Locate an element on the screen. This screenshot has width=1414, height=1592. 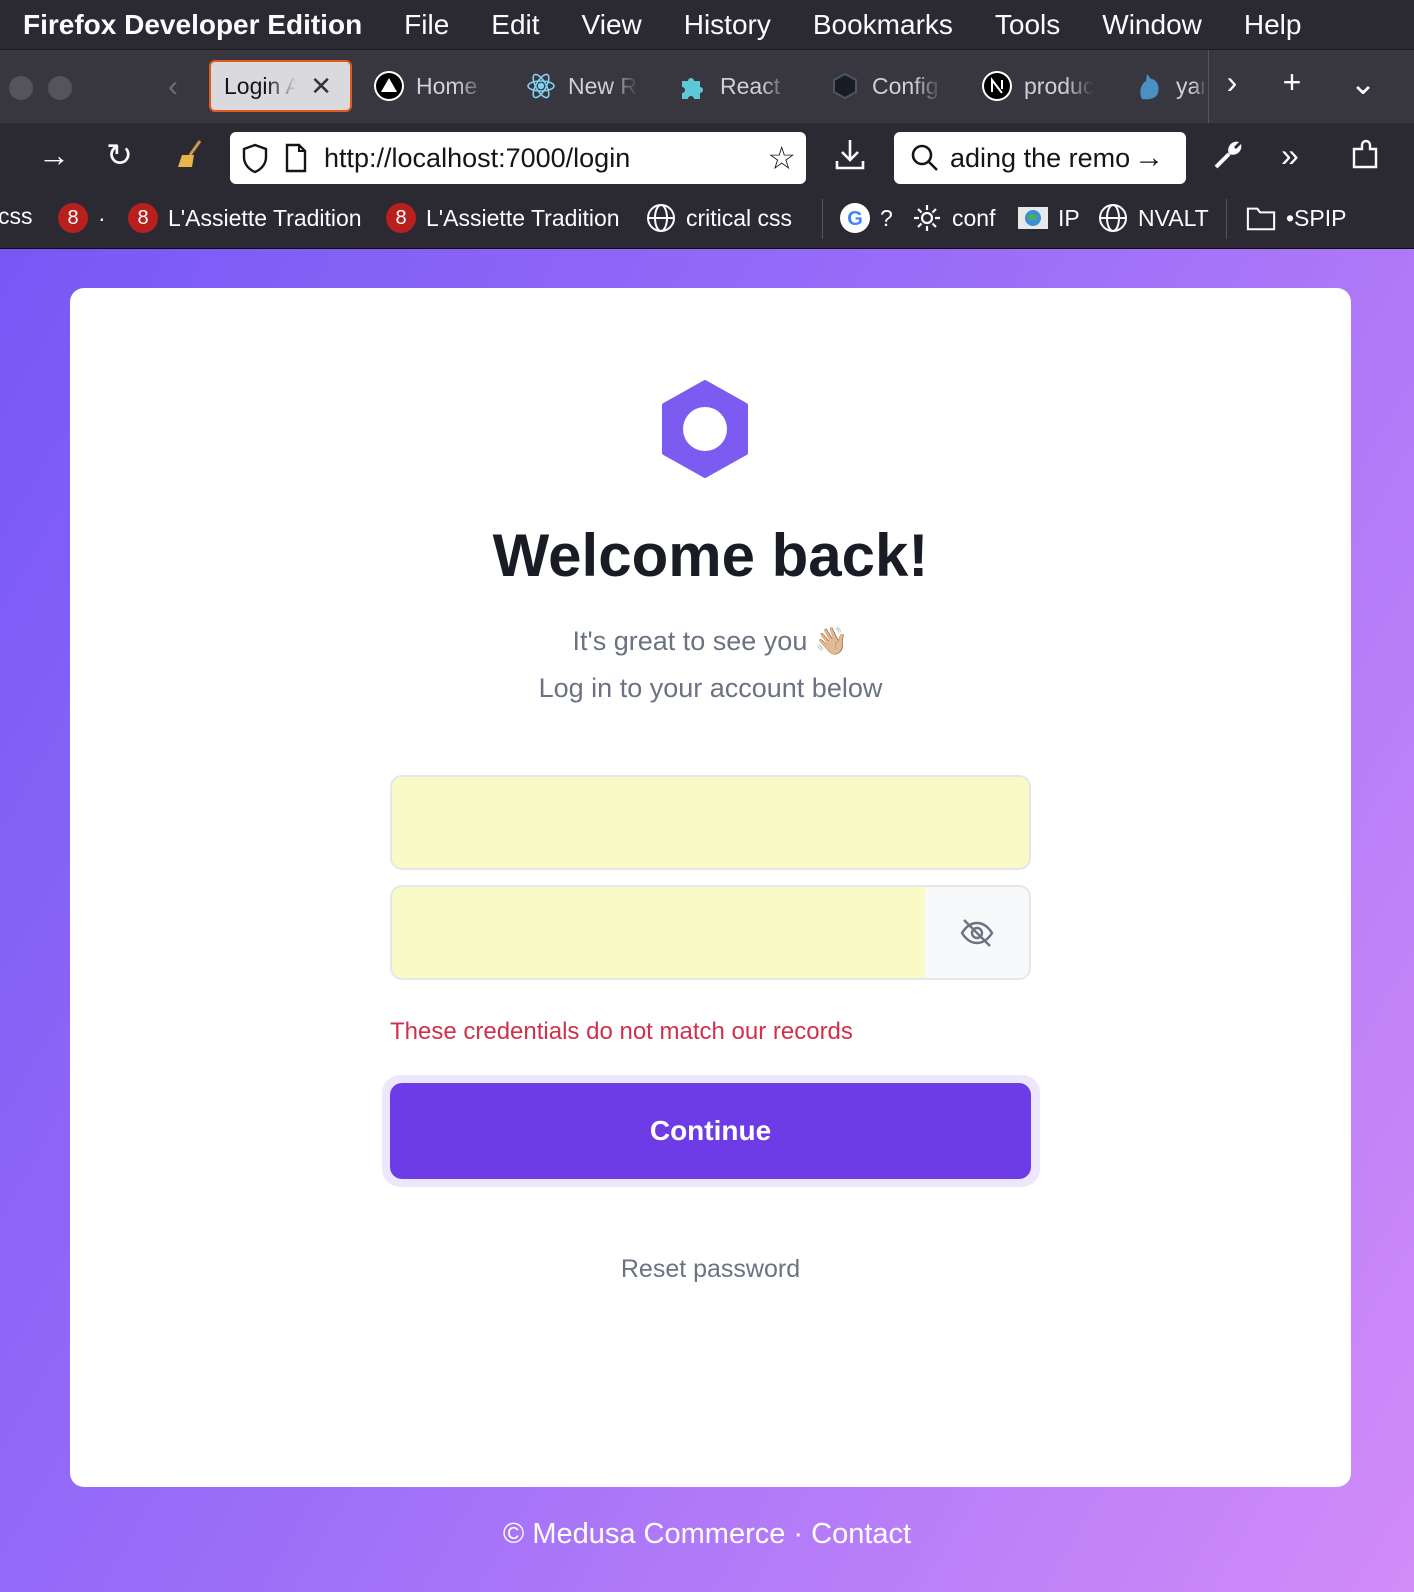
google-icon: G is located at coordinates (855, 218).